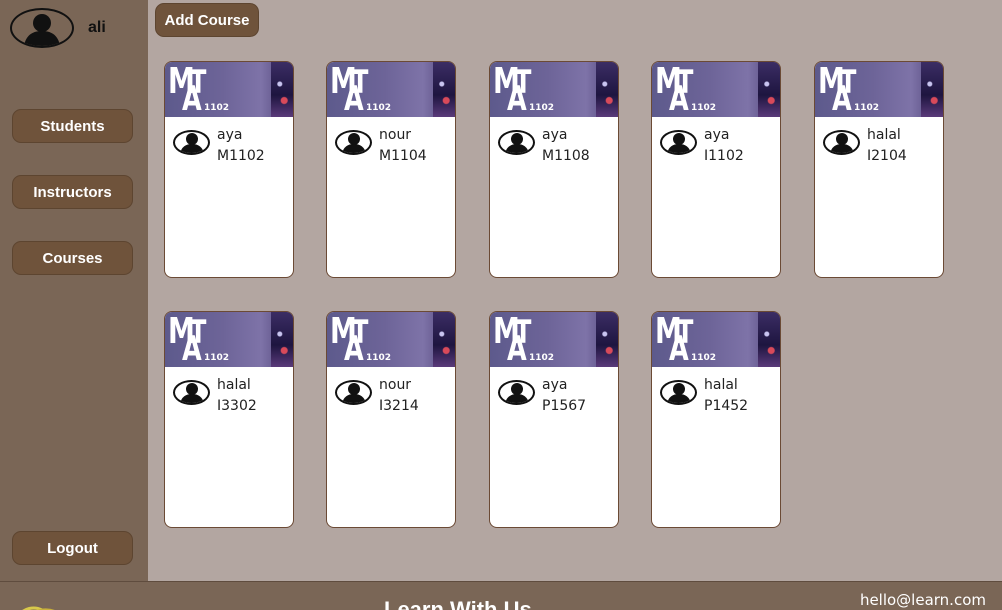  I want to click on course-card-body: halal I3302, so click(229, 447).